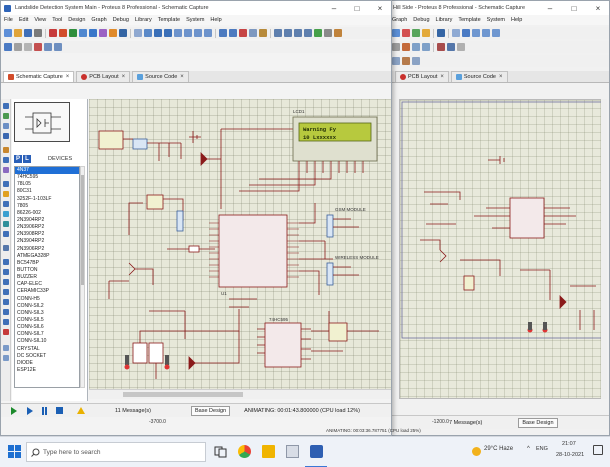  I want to click on design-variant-select: Base Design, so click(210, 410).